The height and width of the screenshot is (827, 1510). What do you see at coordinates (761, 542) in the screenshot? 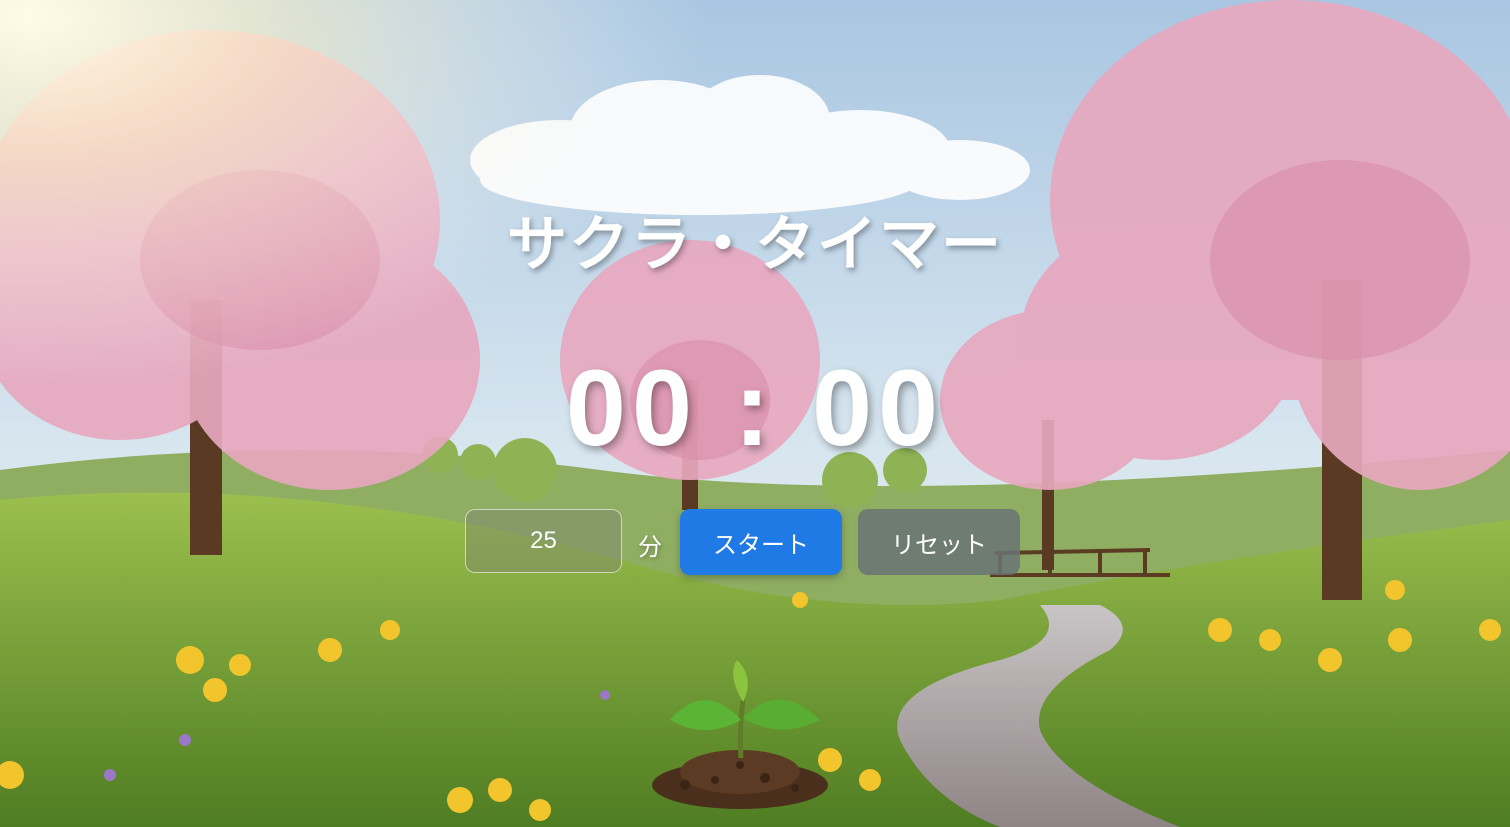
I see `start-button: スタート` at bounding box center [761, 542].